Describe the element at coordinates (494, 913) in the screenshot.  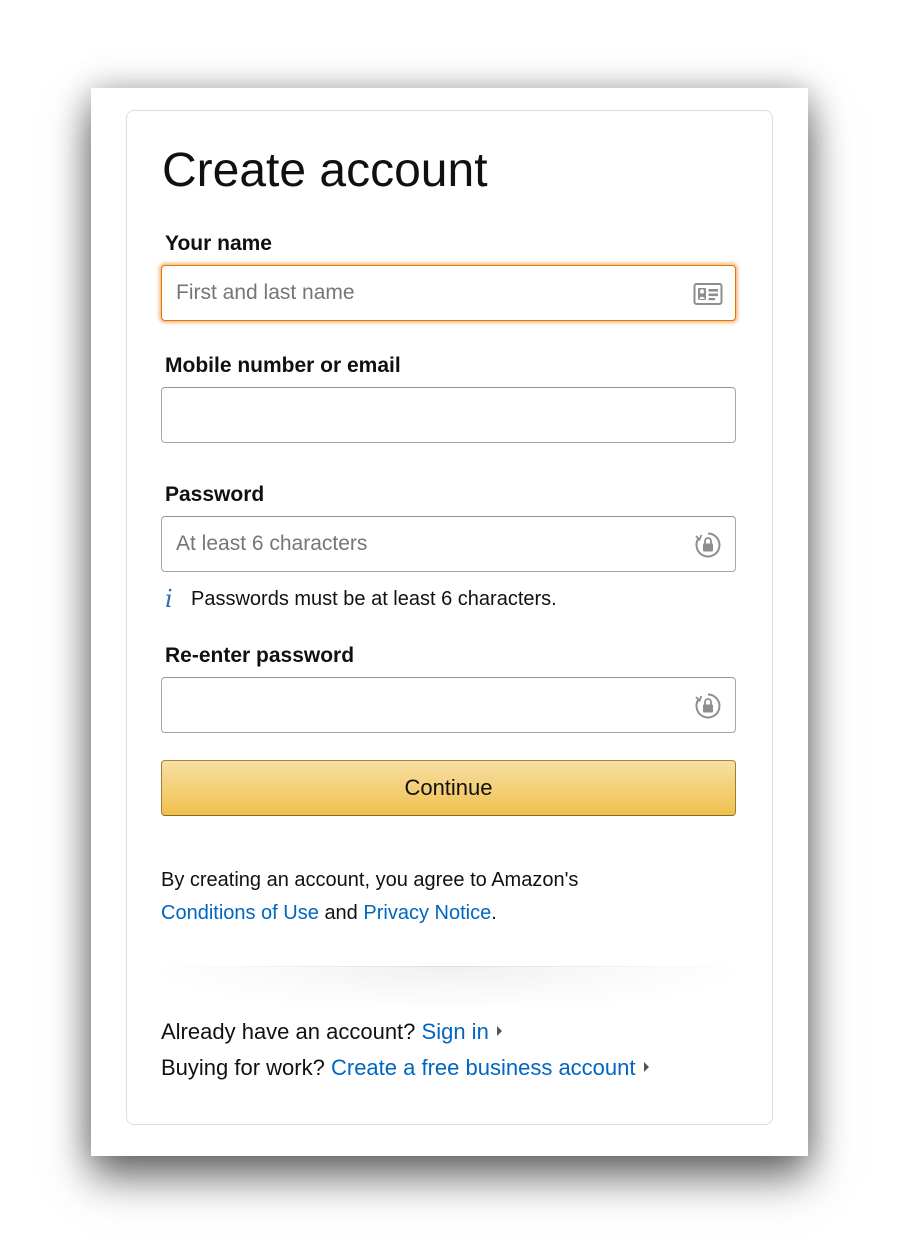
I see `legal-suffix: .` at that location.